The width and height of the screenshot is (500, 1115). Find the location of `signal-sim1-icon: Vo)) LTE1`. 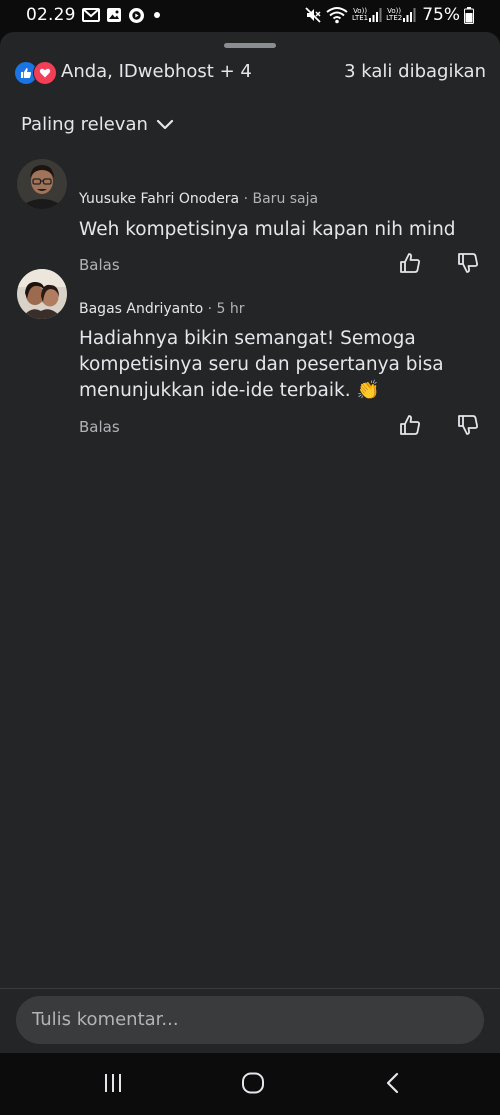

signal-sim1-icon: Vo)) LTE1 is located at coordinates (367, 15).